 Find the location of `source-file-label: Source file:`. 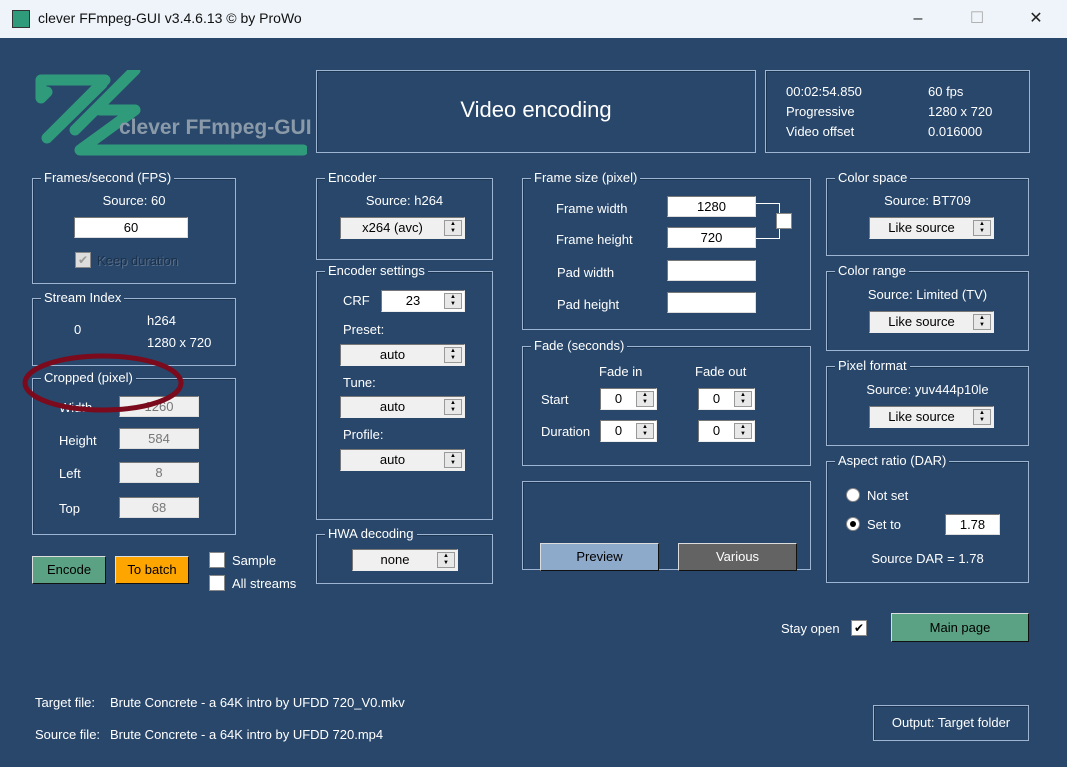

source-file-label: Source file: is located at coordinates (68, 734).